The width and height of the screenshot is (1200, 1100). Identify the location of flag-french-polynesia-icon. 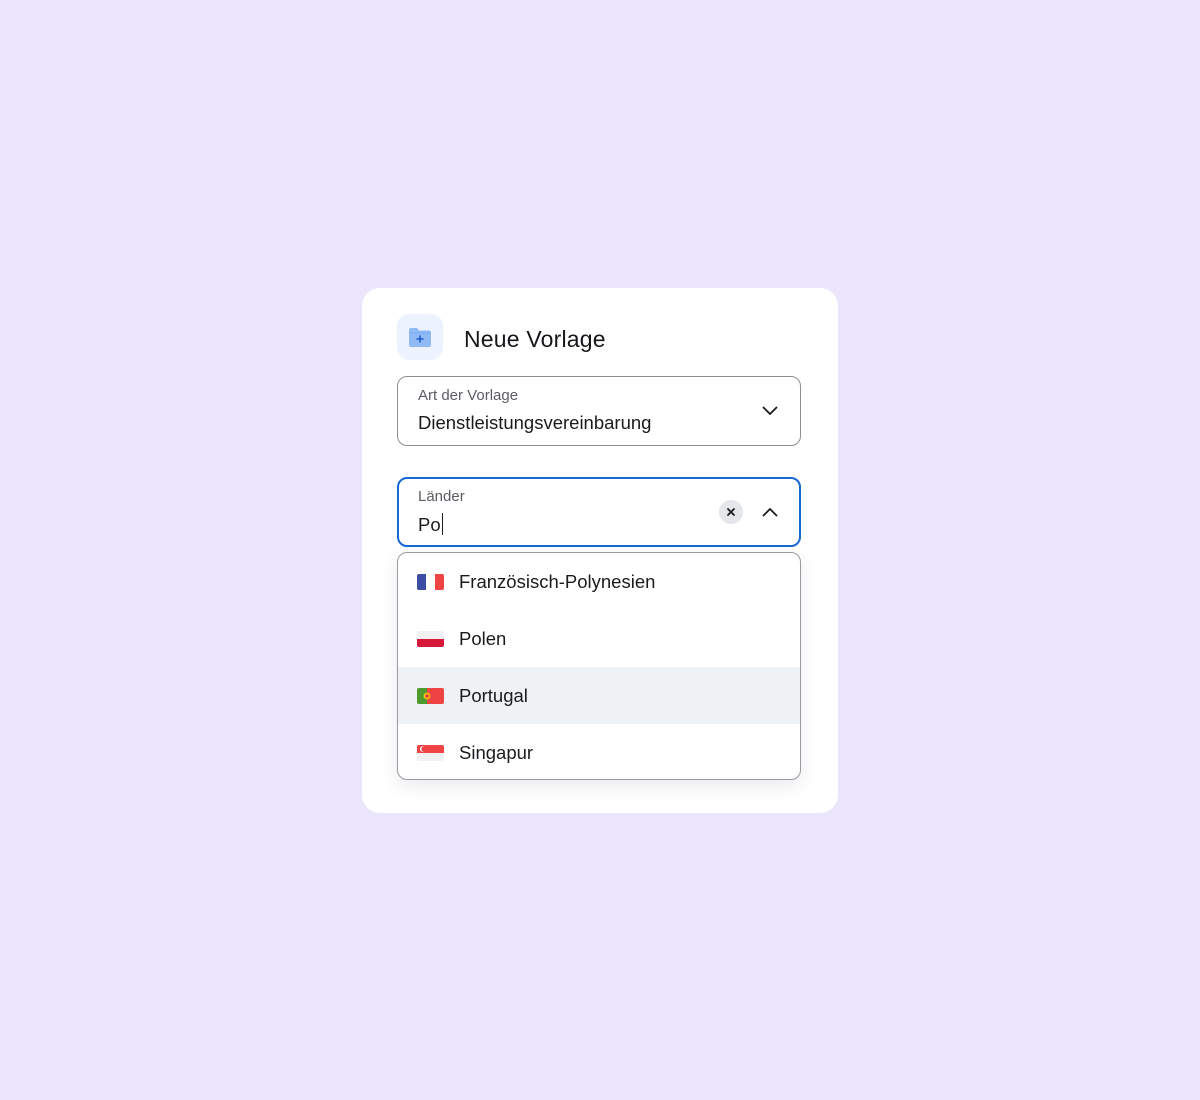
(430, 581).